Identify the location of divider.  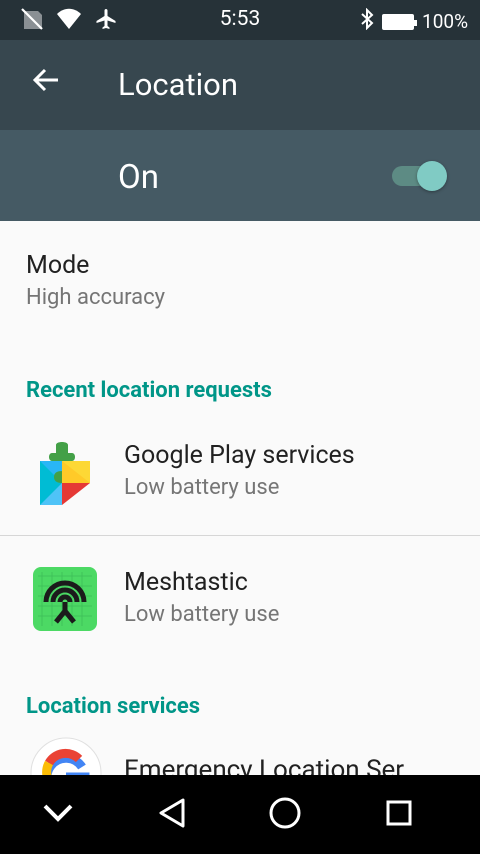
(240, 535).